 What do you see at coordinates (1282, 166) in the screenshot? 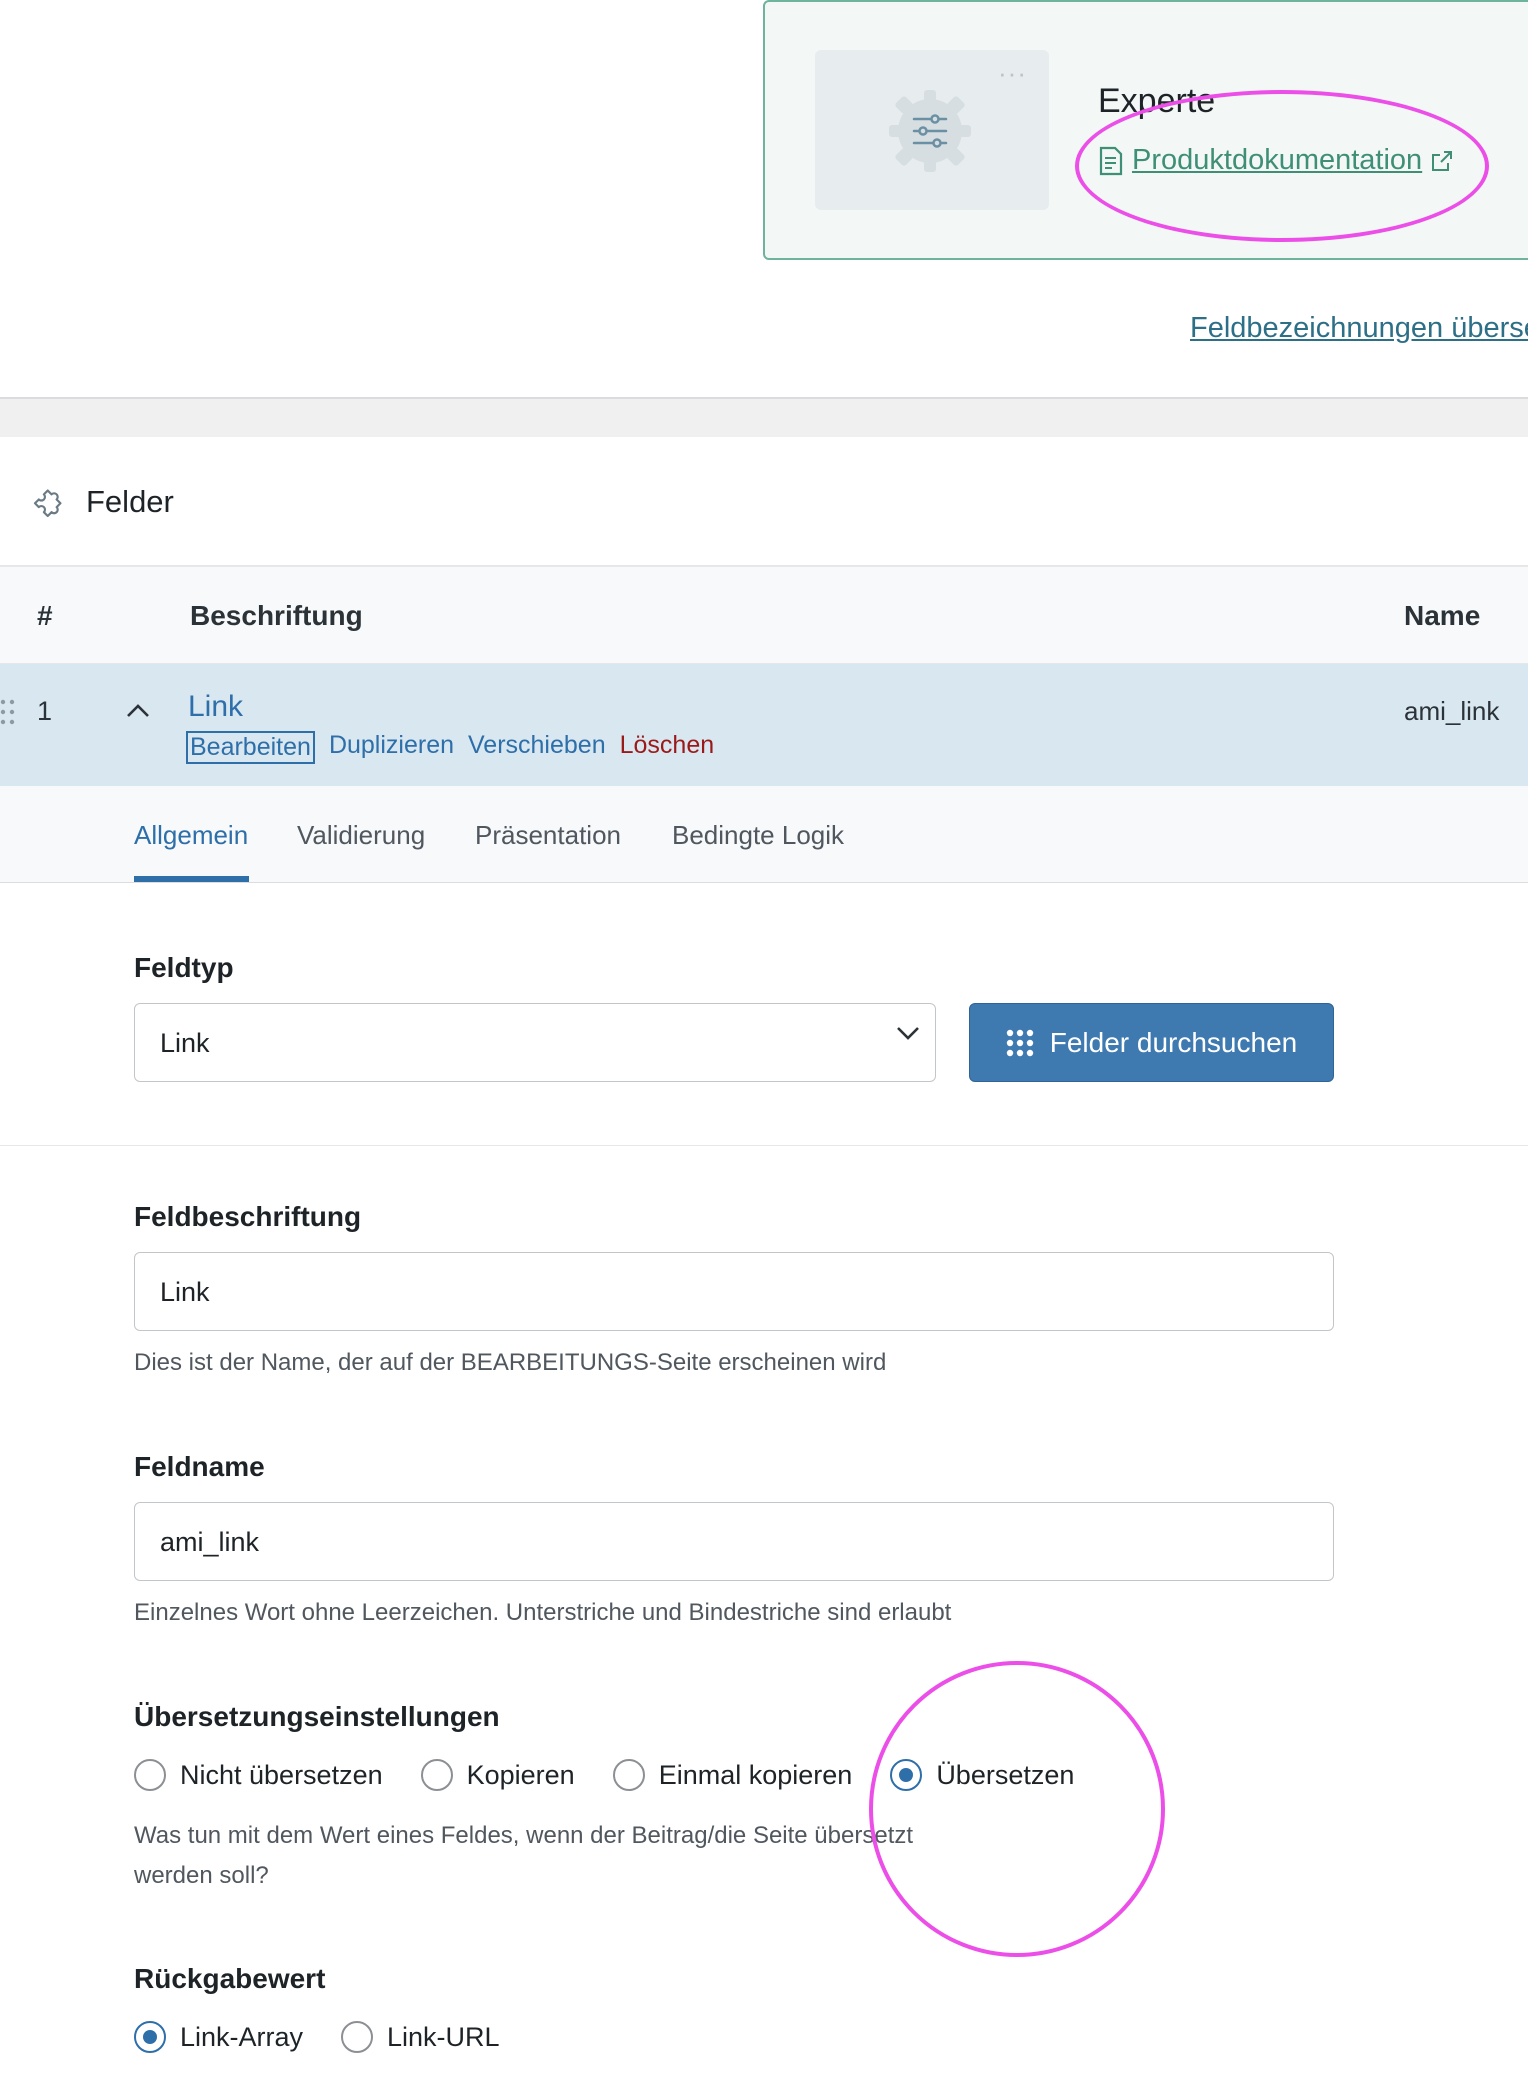
I see `highlight-ellipse-annotation` at bounding box center [1282, 166].